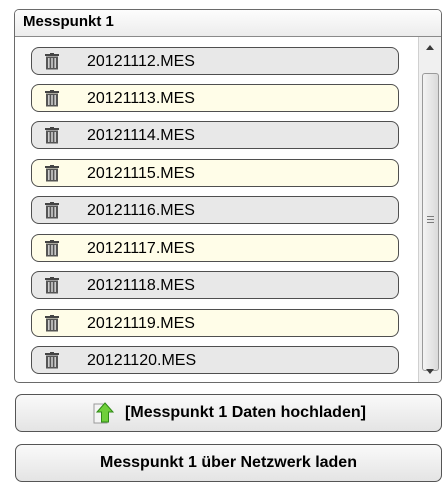 Image resolution: width=445 pixels, height=489 pixels. I want to click on upload-data-button: [Messpunkt 1 Daten hochladen], so click(228, 413).